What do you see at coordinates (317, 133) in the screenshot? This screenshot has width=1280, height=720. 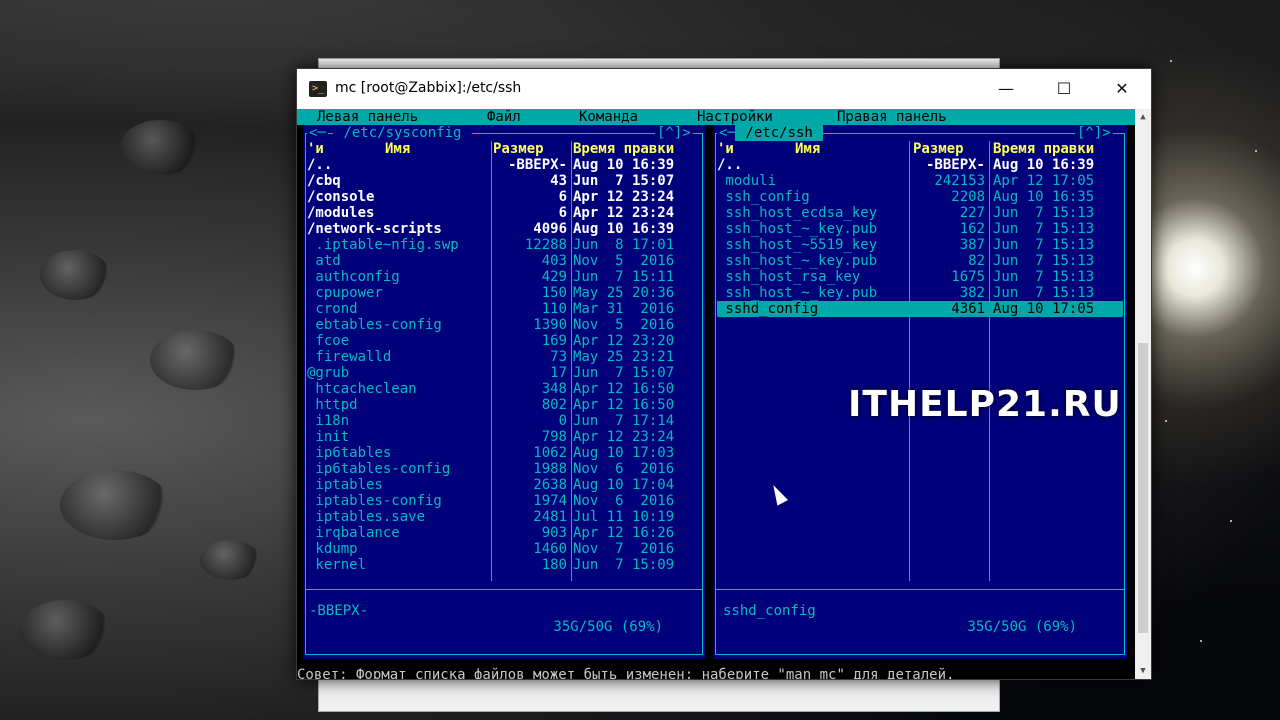 I see `left-panel-corner-left: <─` at bounding box center [317, 133].